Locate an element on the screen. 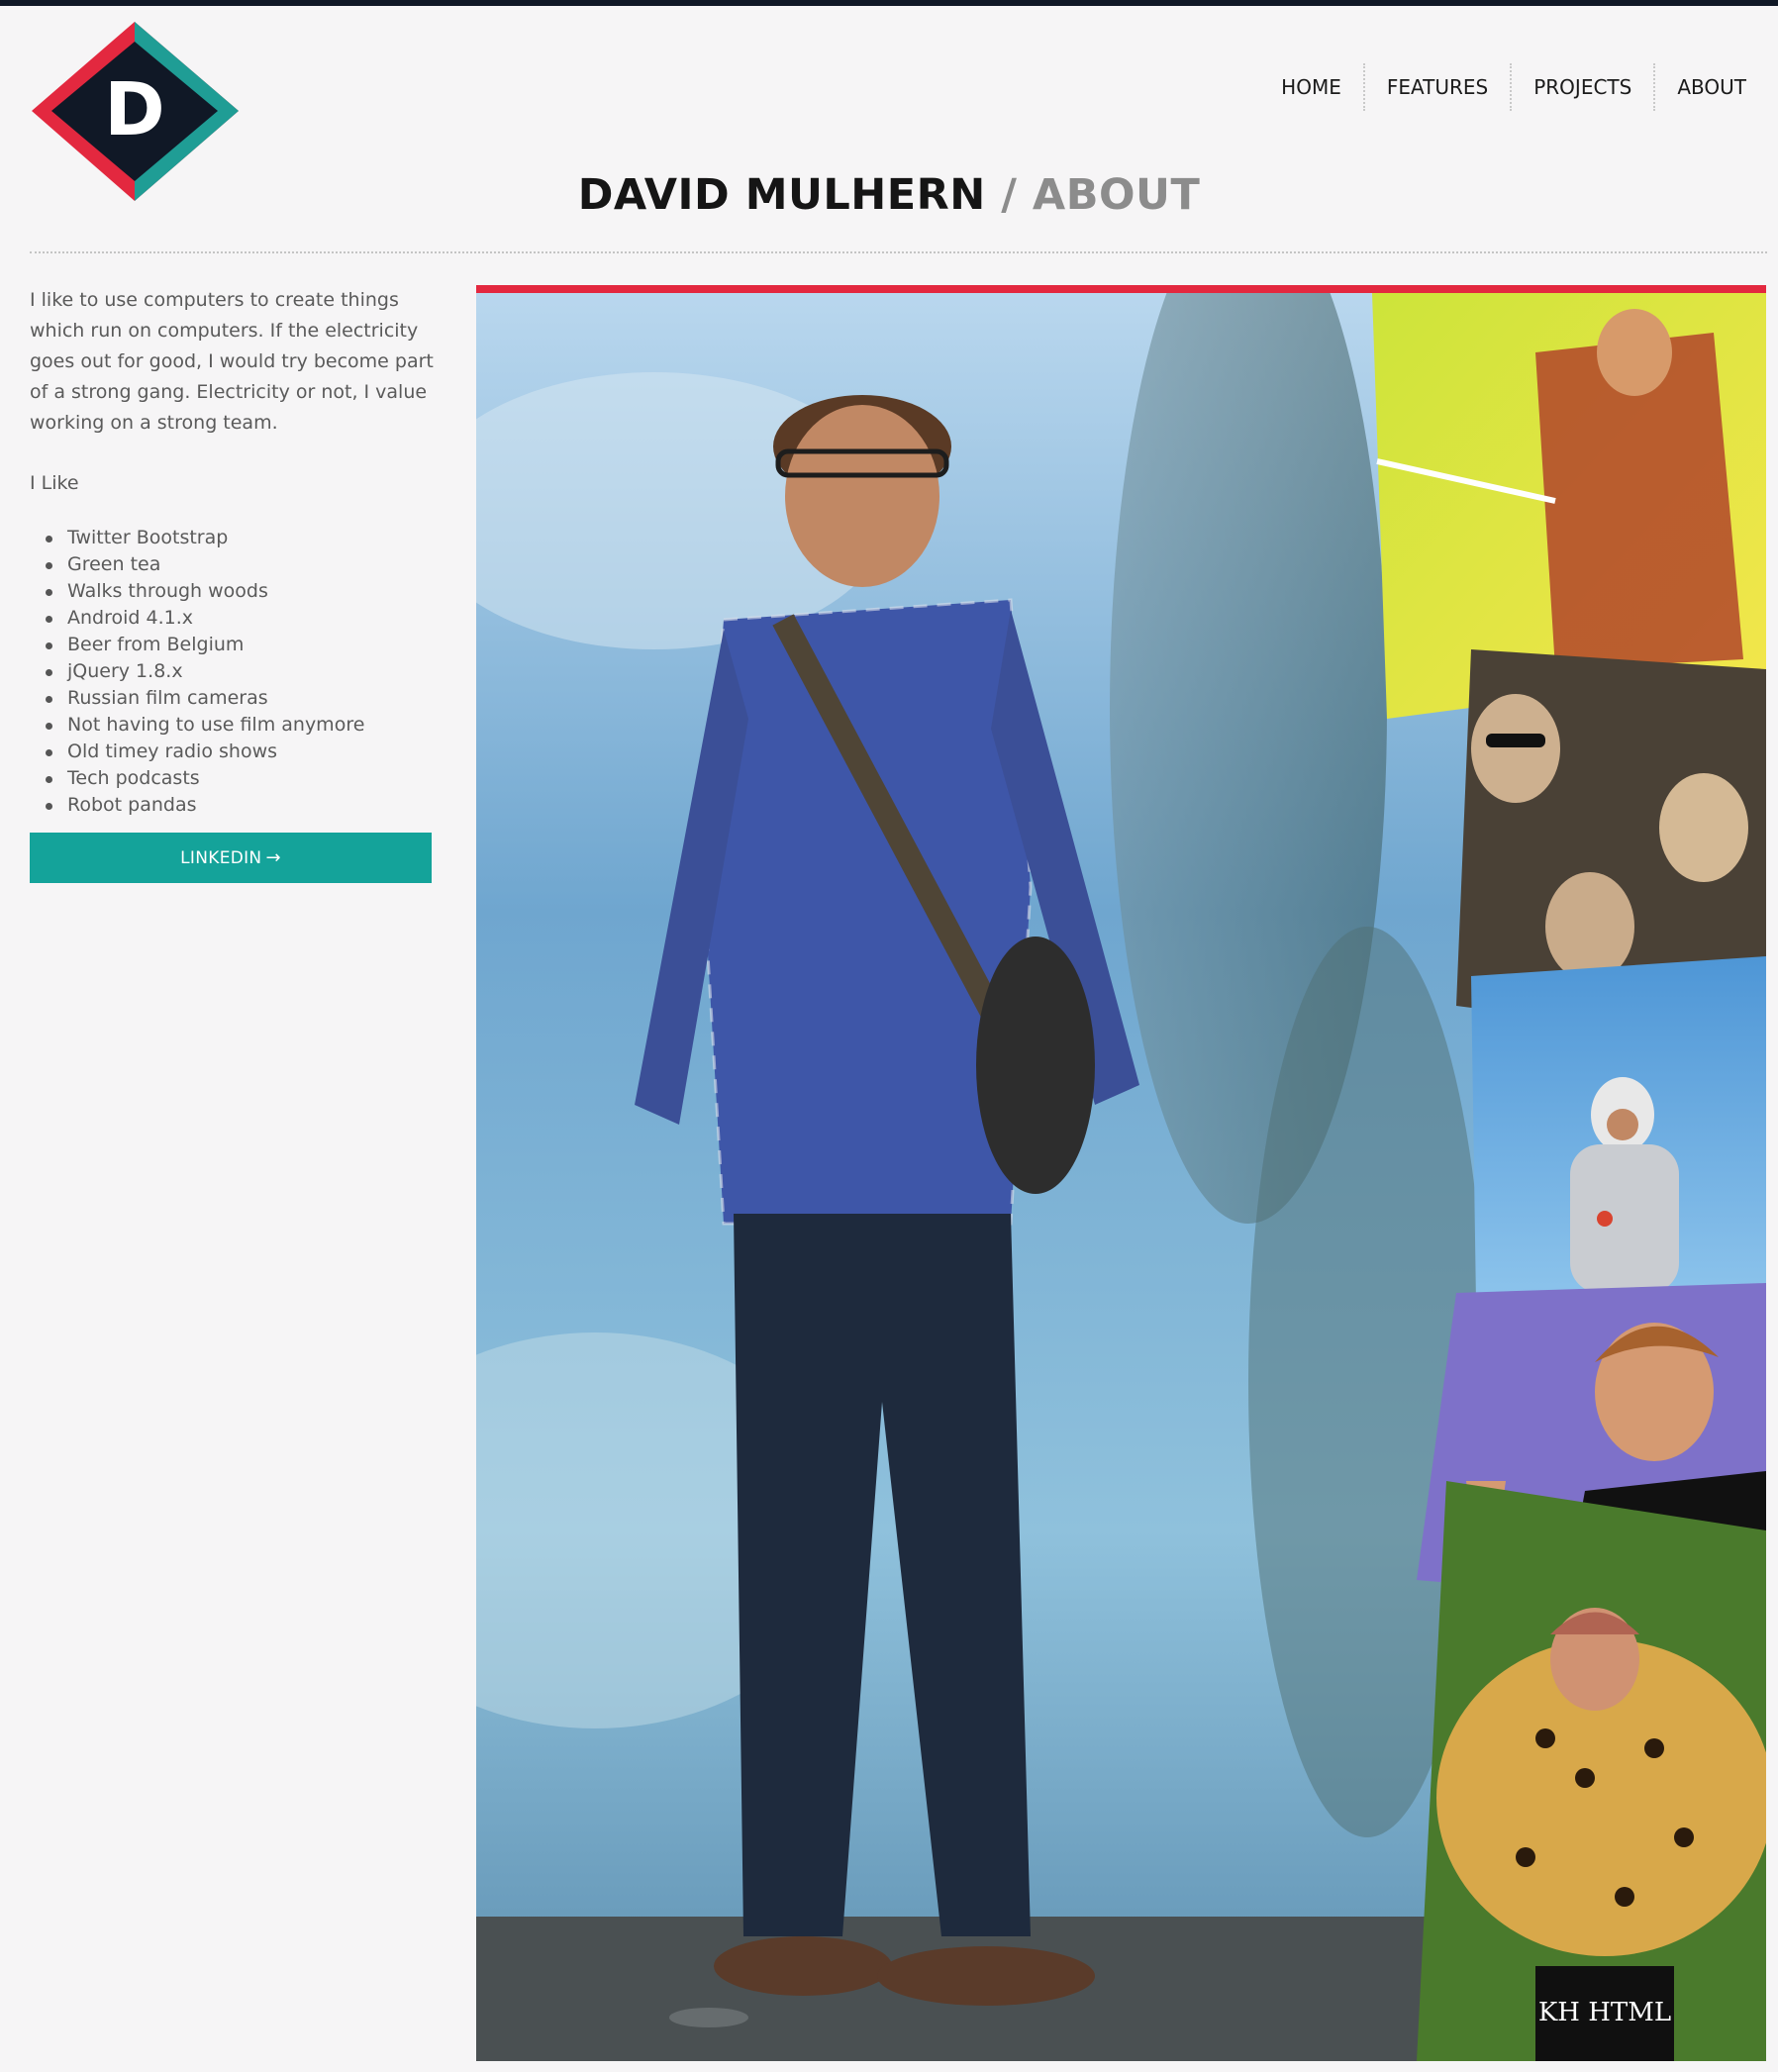  list-item: Robot pandas is located at coordinates (245, 805).